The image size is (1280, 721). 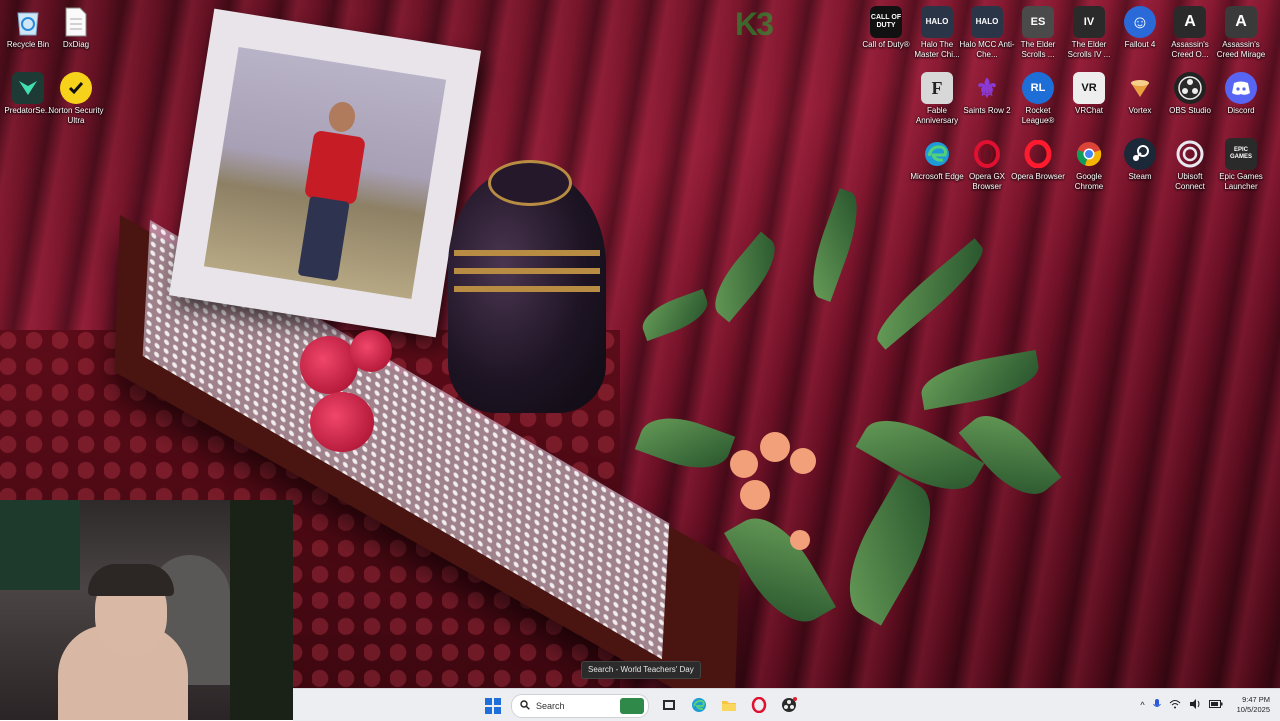 I want to click on search-tooltip: Search - World Teachers' Day, so click(x=641, y=670).